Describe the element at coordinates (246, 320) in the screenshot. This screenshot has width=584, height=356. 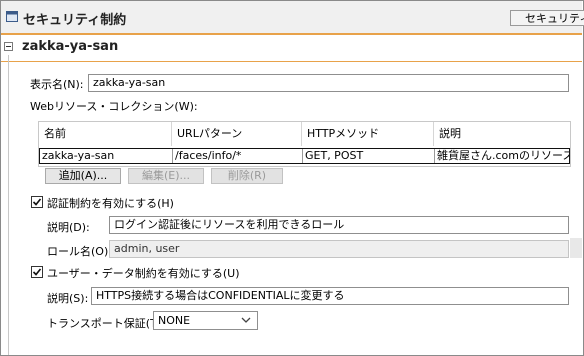
I see `chevron-down-icon` at that location.